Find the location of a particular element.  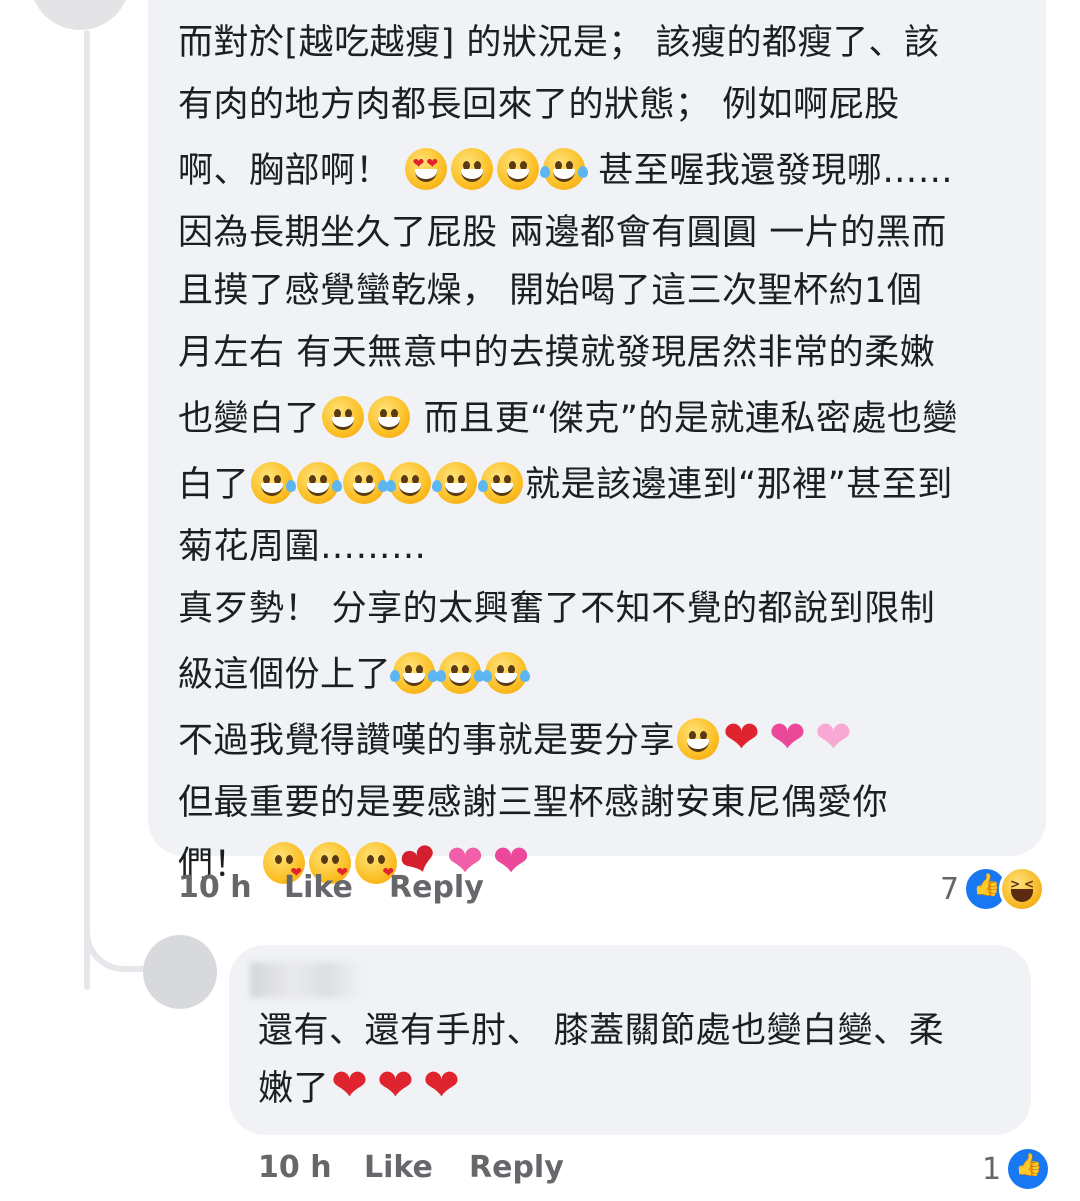

comment-line: 級這個份上了 is located at coordinates (603, 675).